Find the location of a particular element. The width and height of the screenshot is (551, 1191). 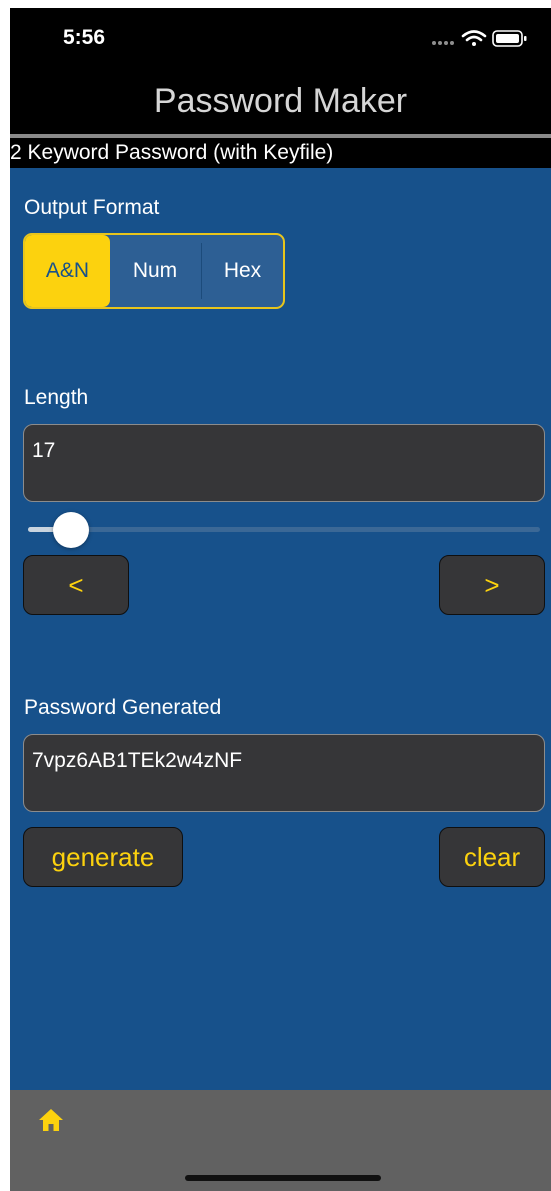

length-input: 17 is located at coordinates (284, 463).